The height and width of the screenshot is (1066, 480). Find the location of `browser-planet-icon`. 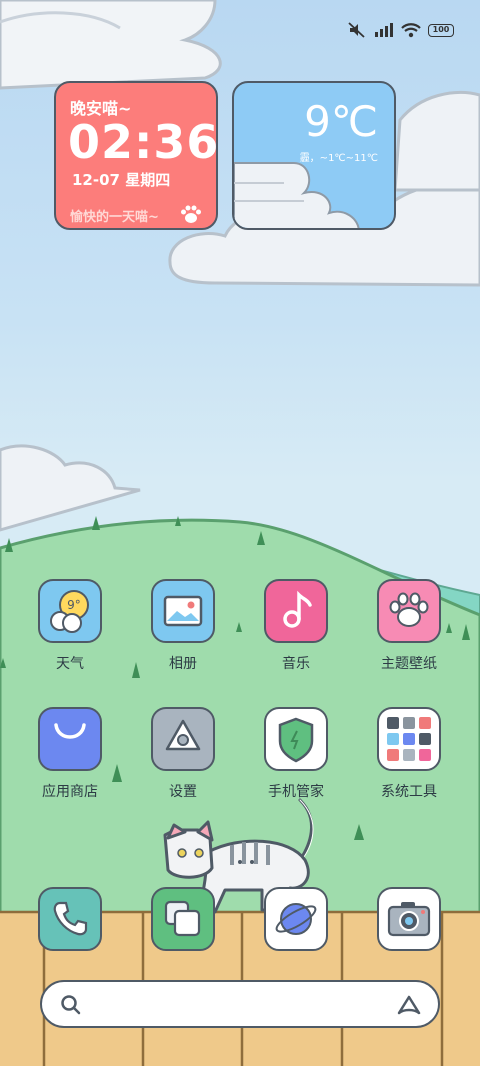

browser-planet-icon is located at coordinates (296, 919).